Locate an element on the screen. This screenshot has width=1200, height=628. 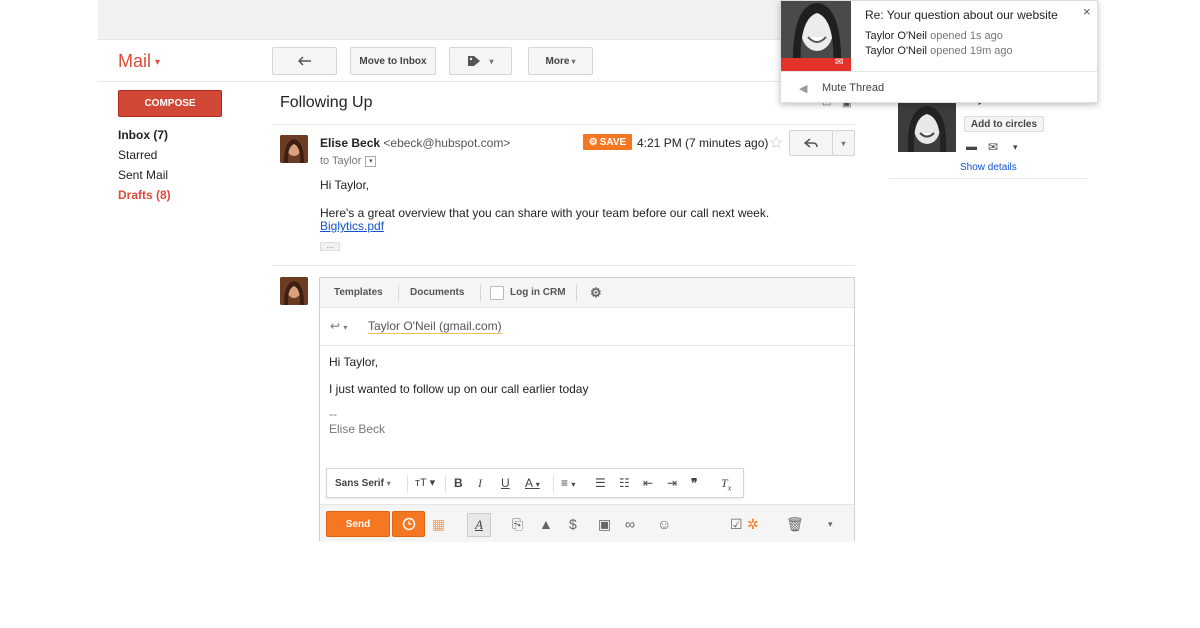
schedule-send-button is located at coordinates (408, 524).